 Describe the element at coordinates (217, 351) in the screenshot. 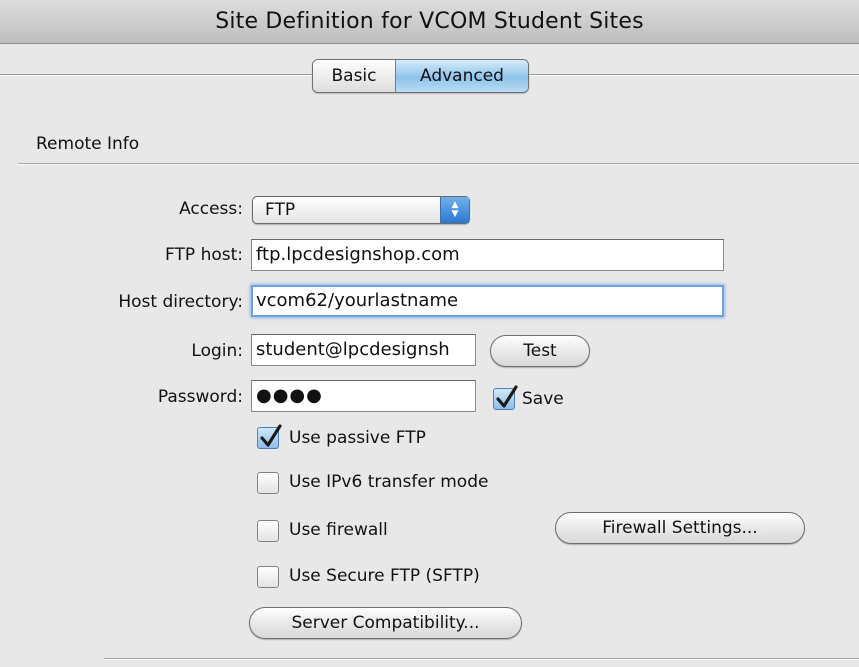

I see `login-label: Login:` at that location.